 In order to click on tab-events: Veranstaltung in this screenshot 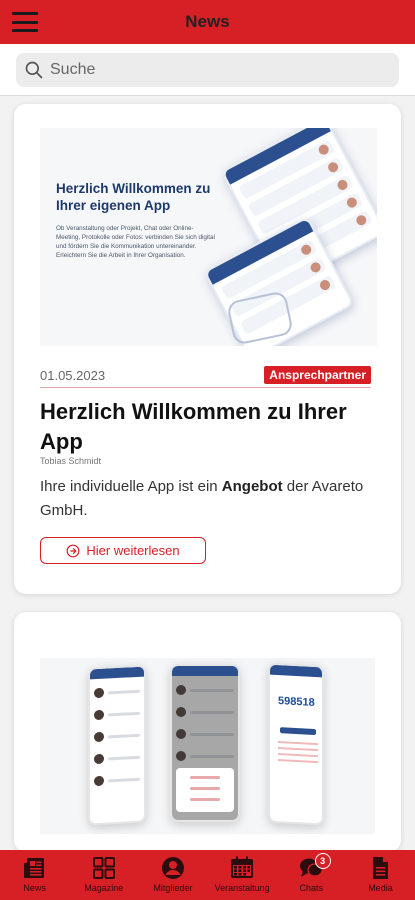, I will do `click(242, 875)`.